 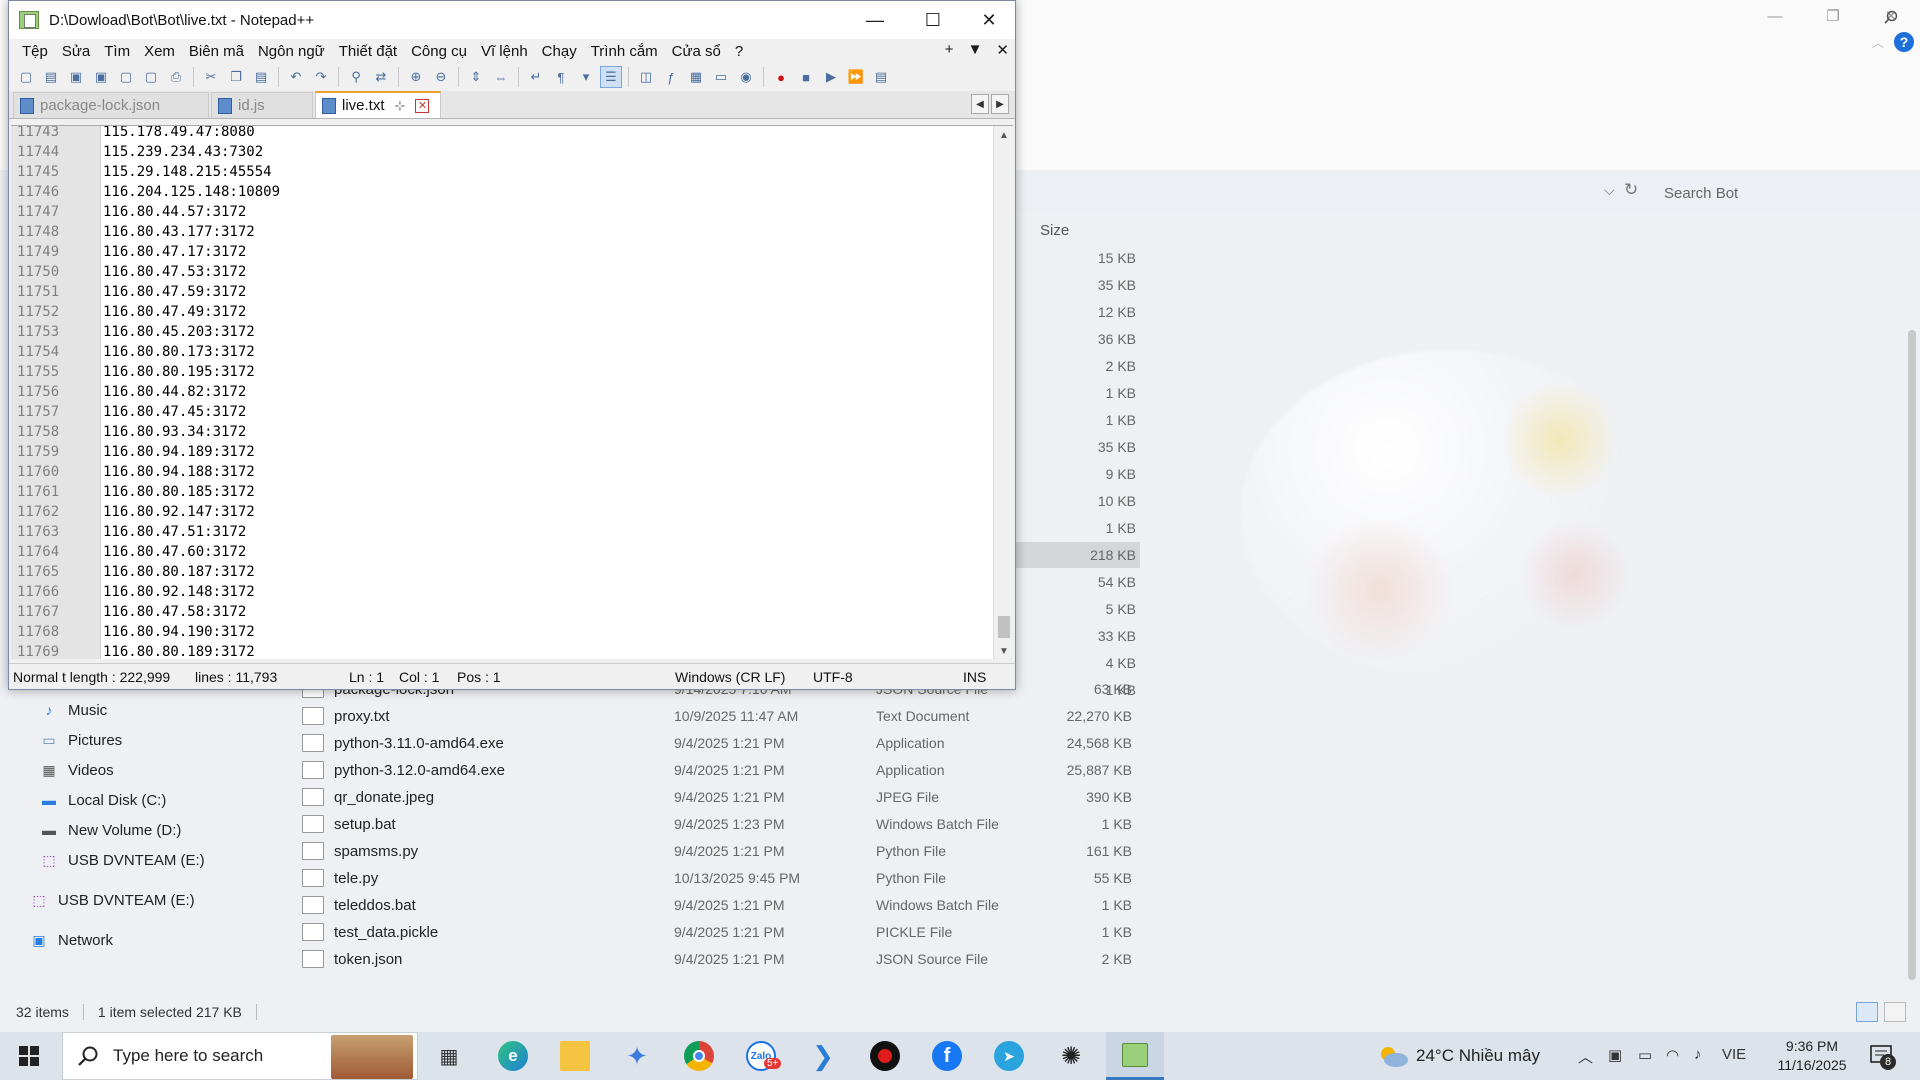 What do you see at coordinates (81, 740) in the screenshot?
I see `nav-item: ▭ Pictures` at bounding box center [81, 740].